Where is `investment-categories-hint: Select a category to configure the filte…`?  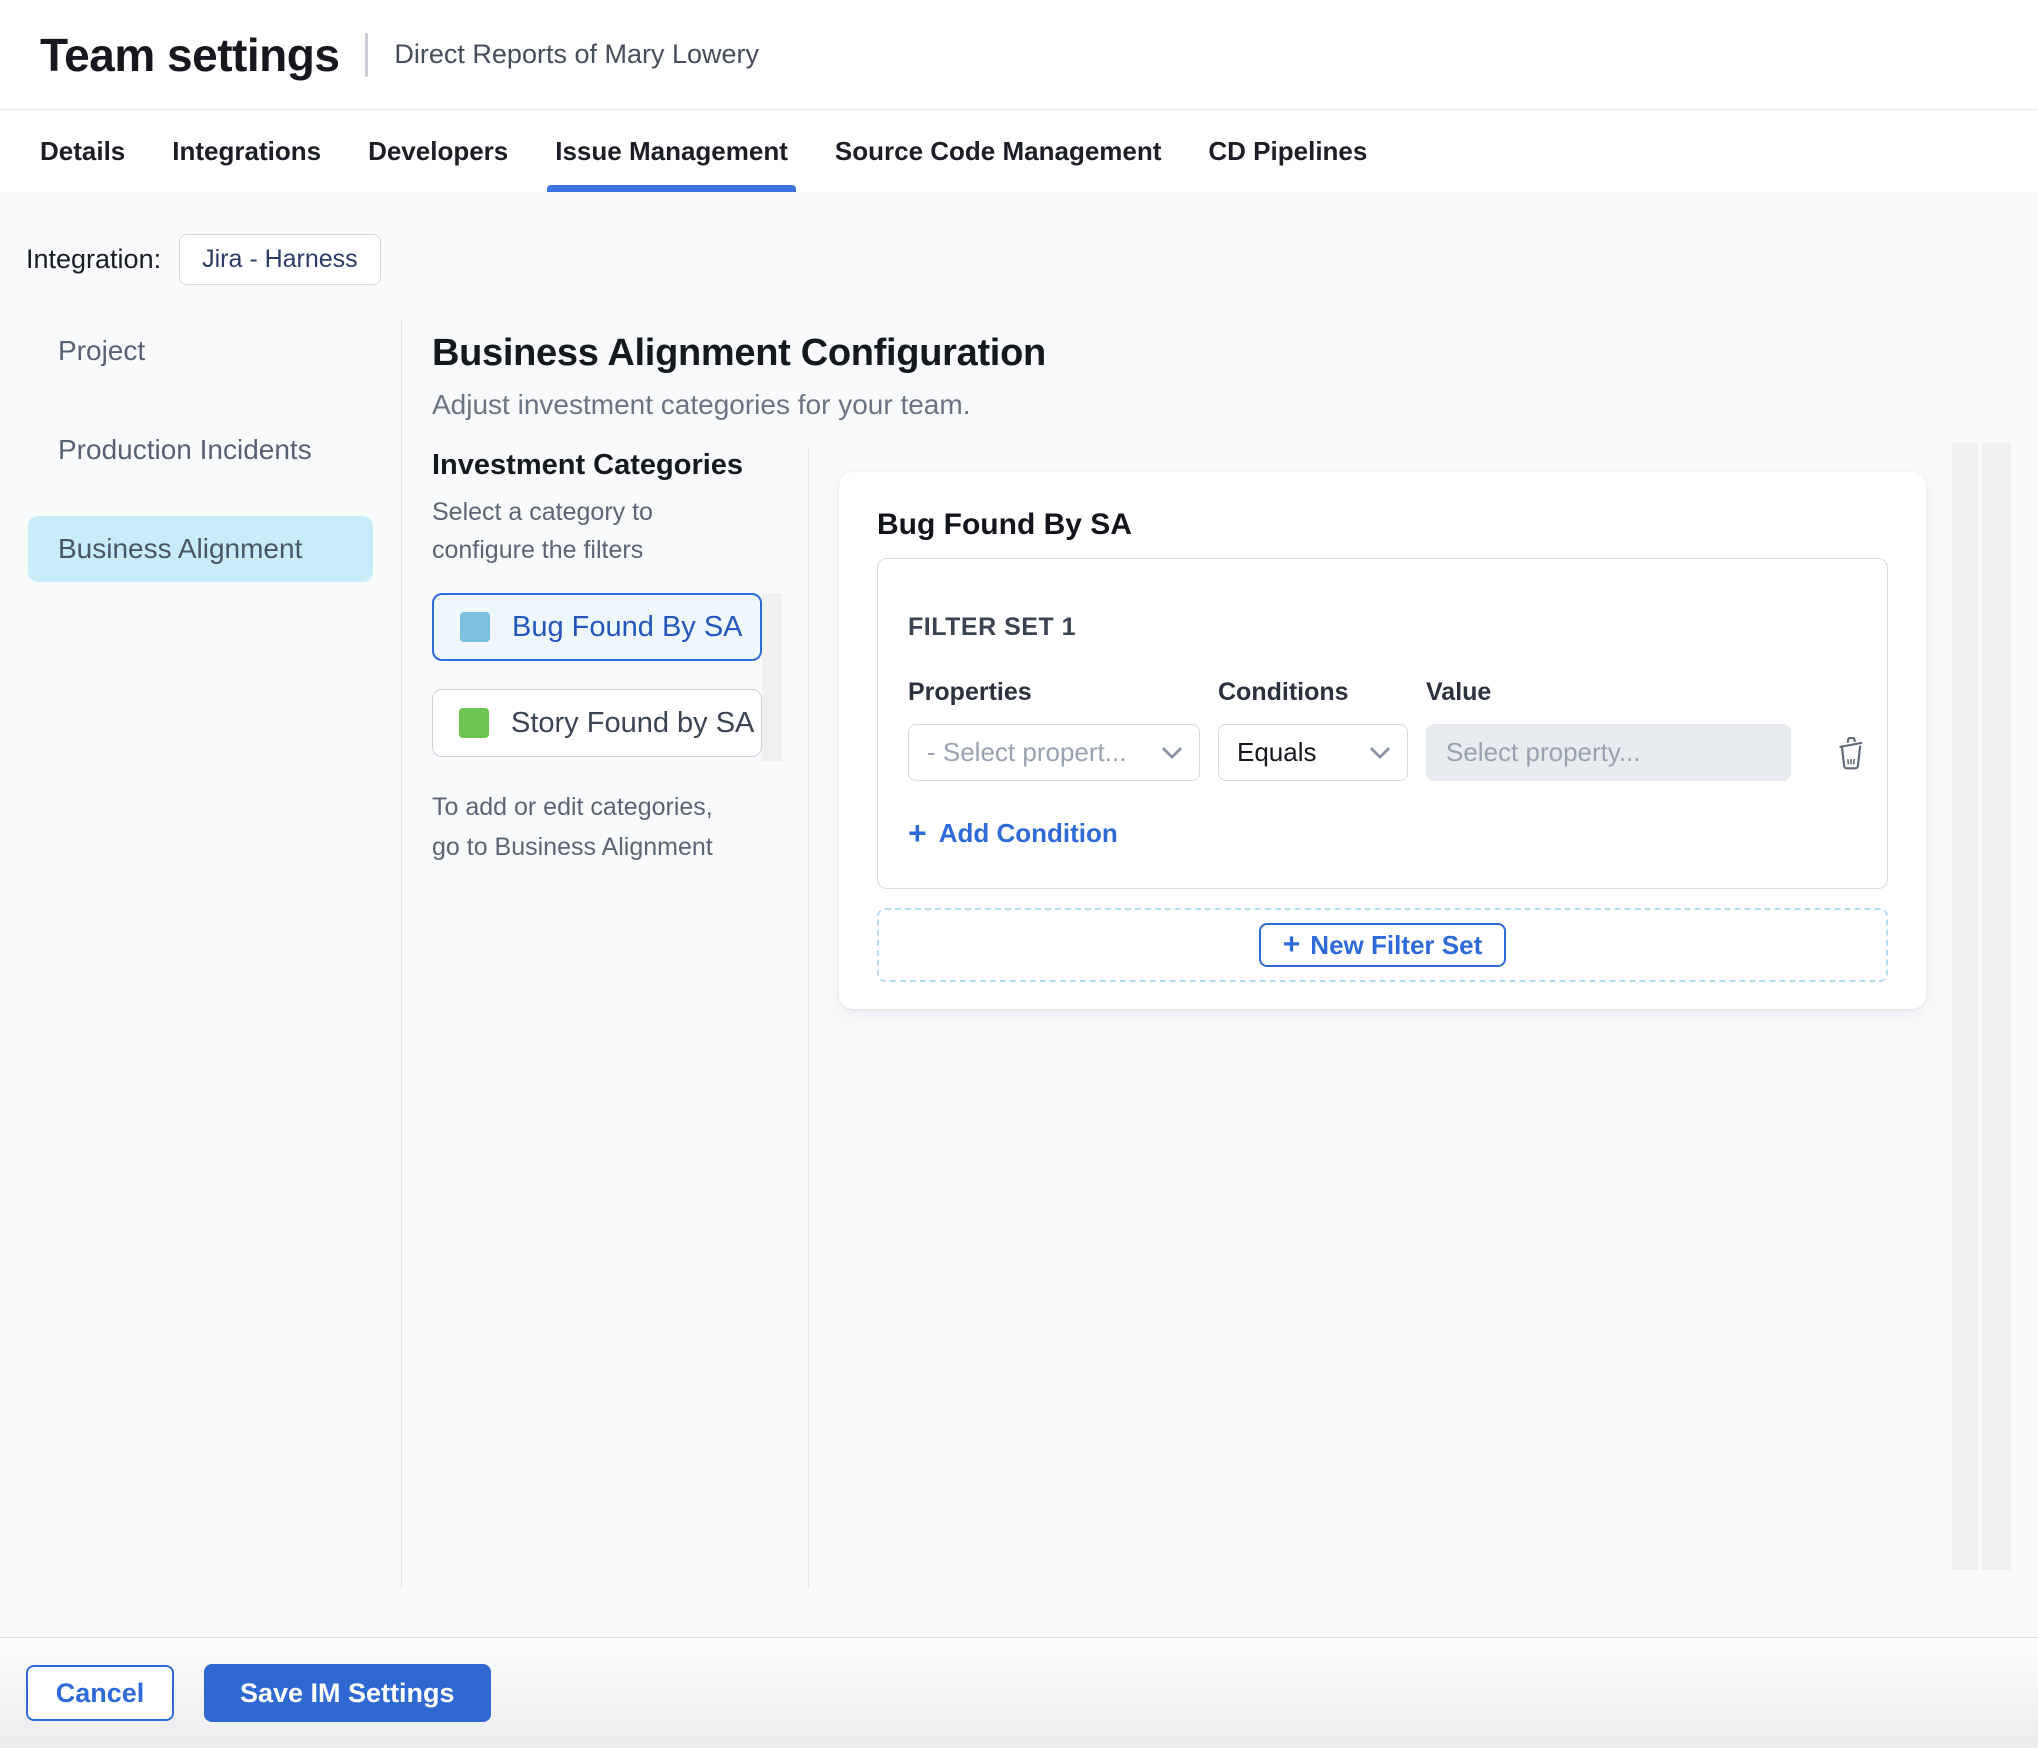
investment-categories-hint: Select a category to configure the filte… is located at coordinates (542, 531).